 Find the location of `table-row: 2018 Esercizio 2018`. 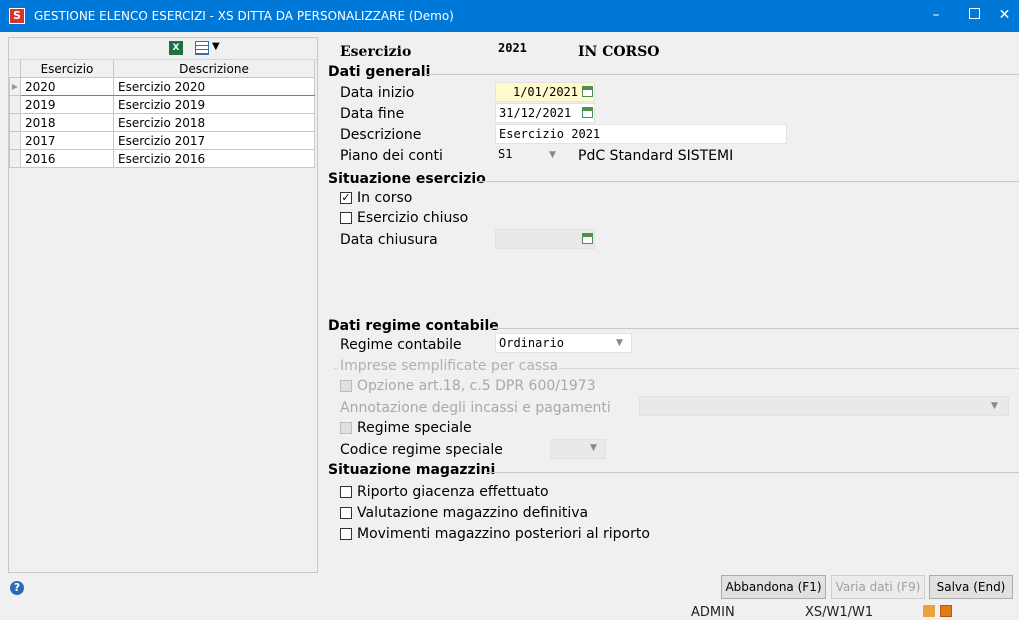

table-row: 2018 Esercizio 2018 is located at coordinates (162, 122).